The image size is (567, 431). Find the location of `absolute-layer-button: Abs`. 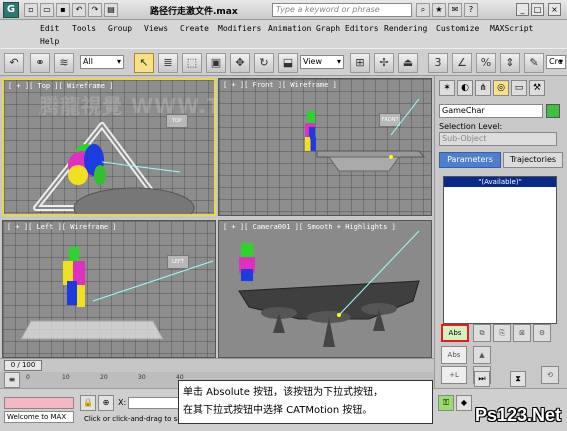

absolute-layer-button: Abs is located at coordinates (455, 333).